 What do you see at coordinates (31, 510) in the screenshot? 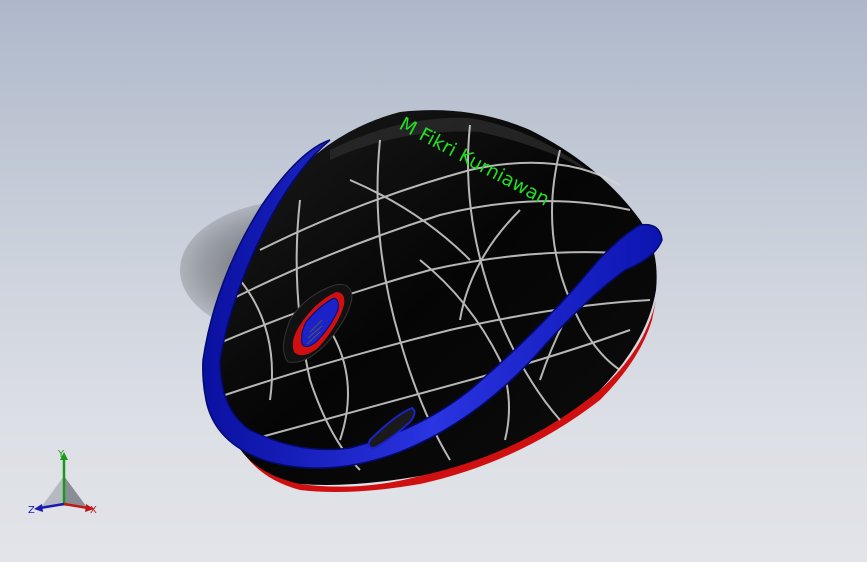
I see `z-axis-label: Z` at bounding box center [31, 510].